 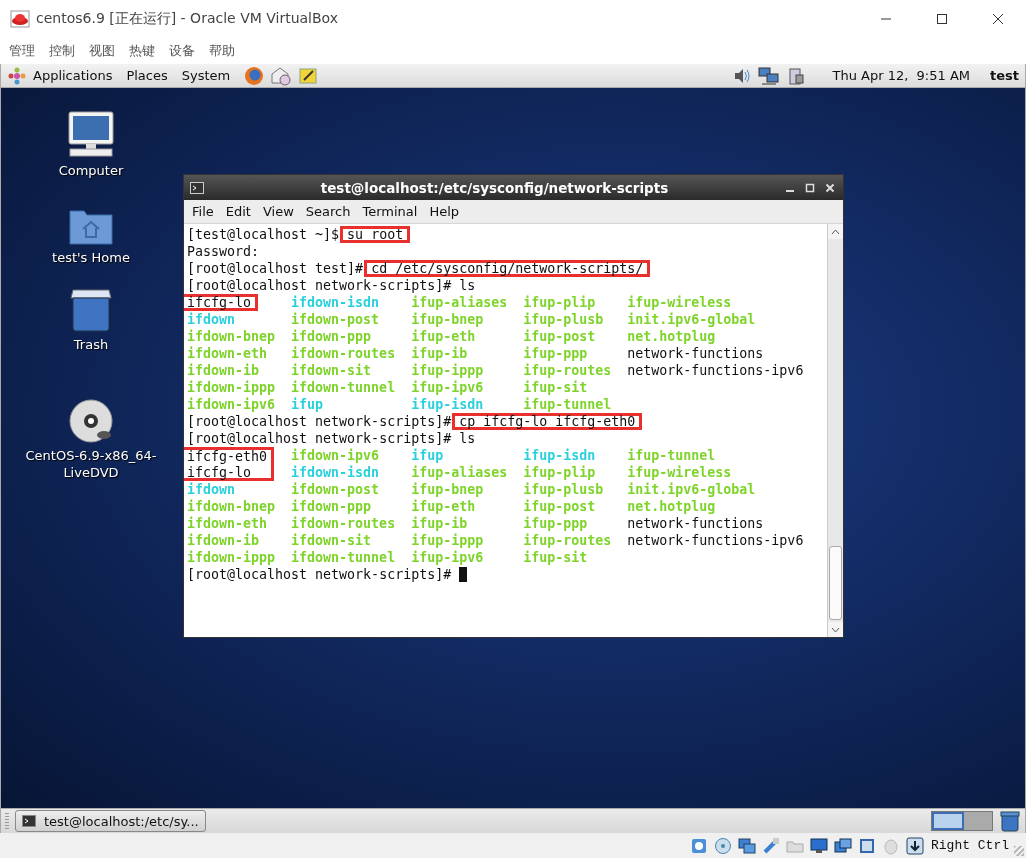 I want to click on scrollbar-thumb, so click(x=835, y=583).